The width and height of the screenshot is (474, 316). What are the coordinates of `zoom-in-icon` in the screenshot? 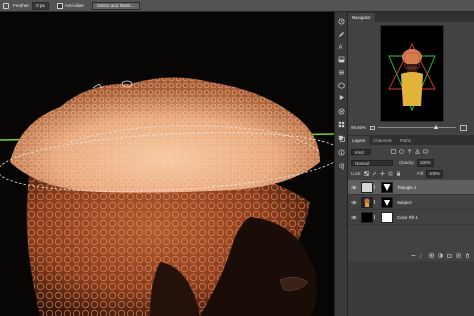 It's located at (463, 127).